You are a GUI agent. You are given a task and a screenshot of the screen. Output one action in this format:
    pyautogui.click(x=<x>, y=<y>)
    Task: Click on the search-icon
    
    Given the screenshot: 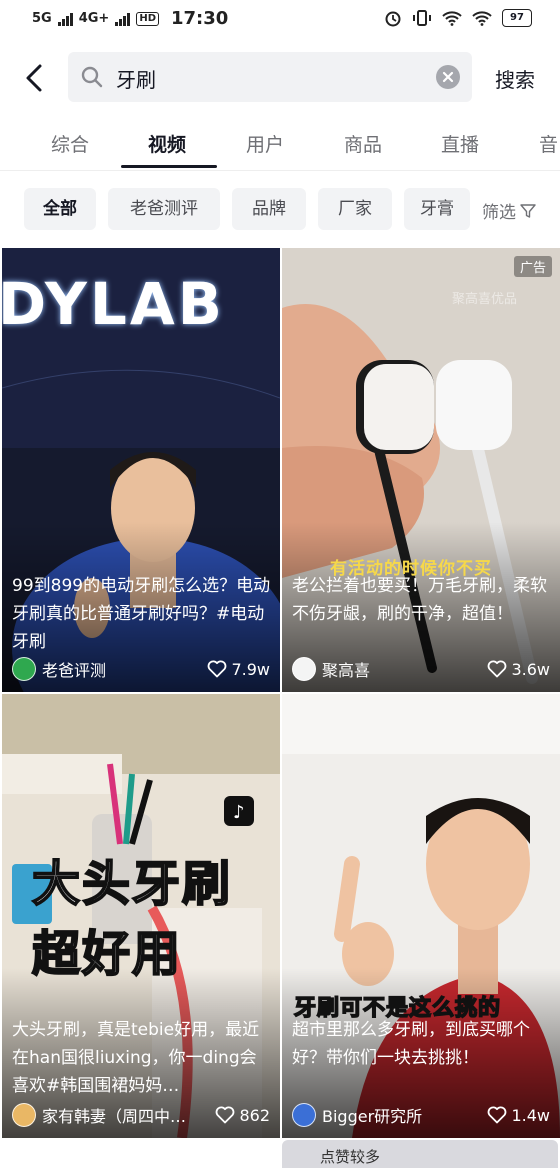 What is the action you would take?
    pyautogui.click(x=92, y=77)
    